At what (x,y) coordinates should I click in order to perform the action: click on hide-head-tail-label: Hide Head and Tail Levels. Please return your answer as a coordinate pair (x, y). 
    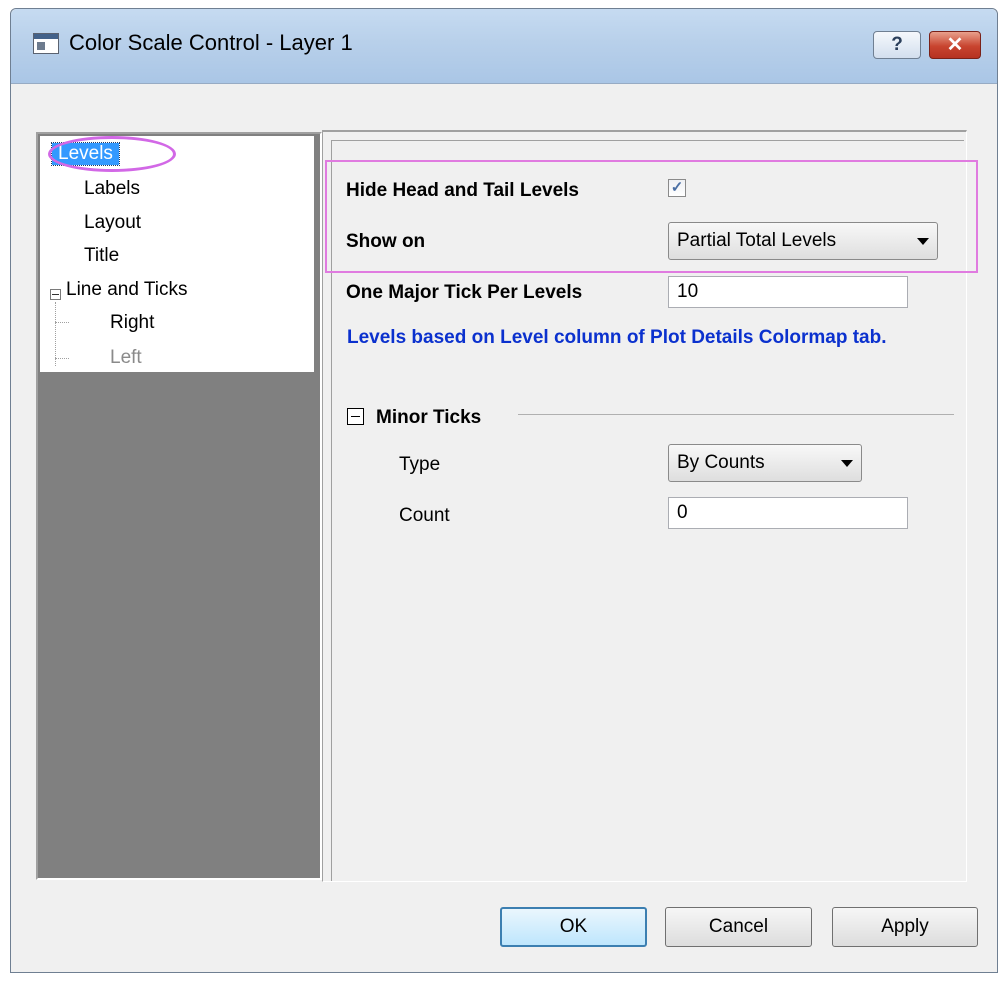
    Looking at the image, I should click on (463, 190).